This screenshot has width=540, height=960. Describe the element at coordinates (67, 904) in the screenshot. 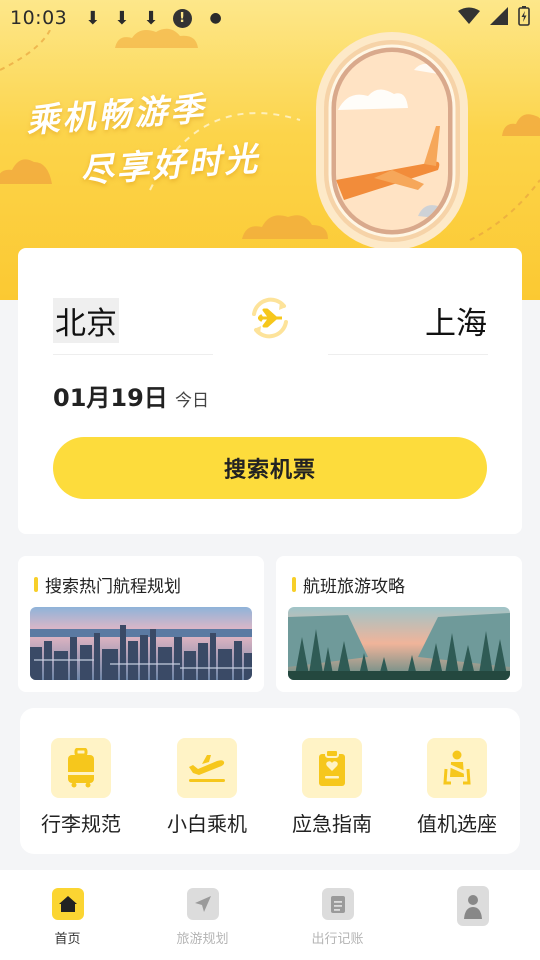

I see `home-icon` at that location.